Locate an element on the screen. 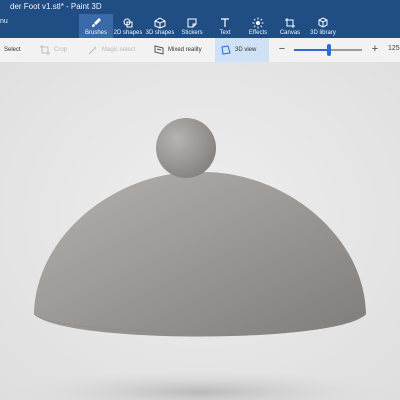 The image size is (400, 400). tab-label: Canvas is located at coordinates (290, 32).